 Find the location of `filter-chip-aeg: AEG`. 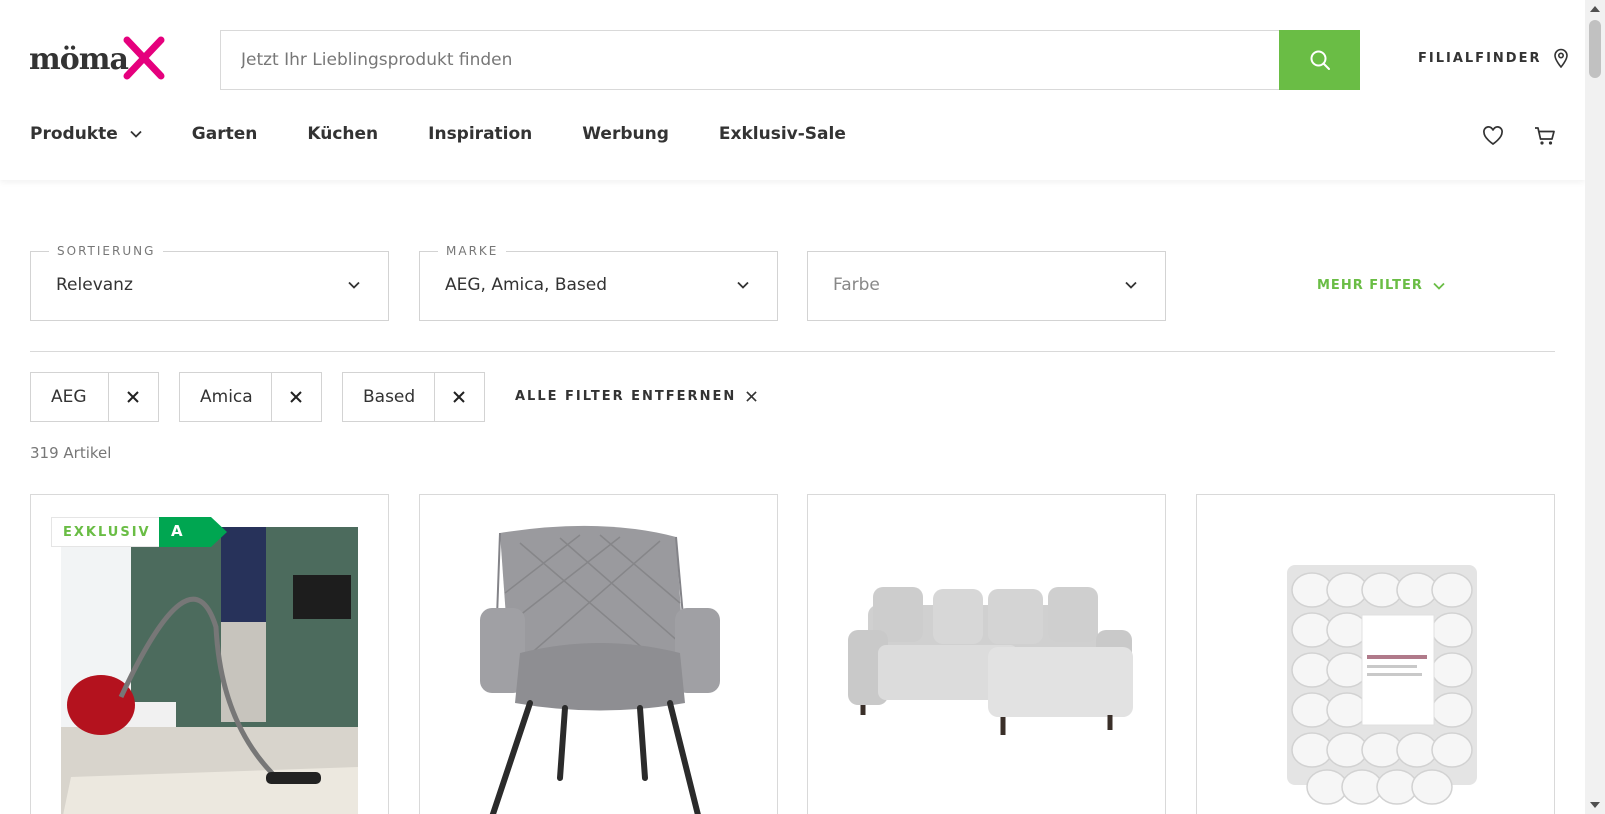

filter-chip-aeg: AEG is located at coordinates (94, 397).